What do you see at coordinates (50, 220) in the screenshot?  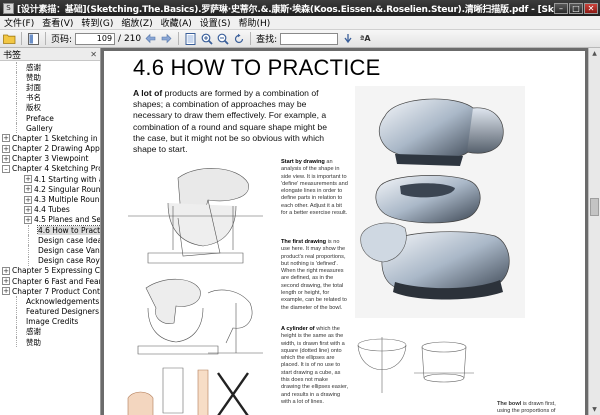 I see `bookmark-item: +4.5 Planes and Section` at bounding box center [50, 220].